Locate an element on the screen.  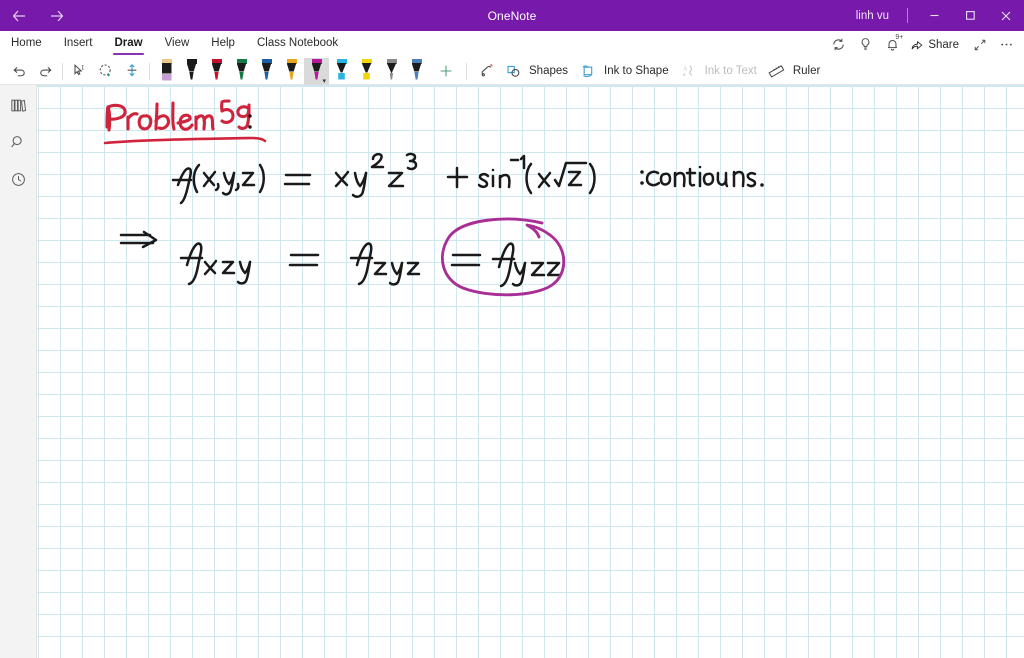
ribbon-right-actions: 9+ Share is located at coordinates (922, 44).